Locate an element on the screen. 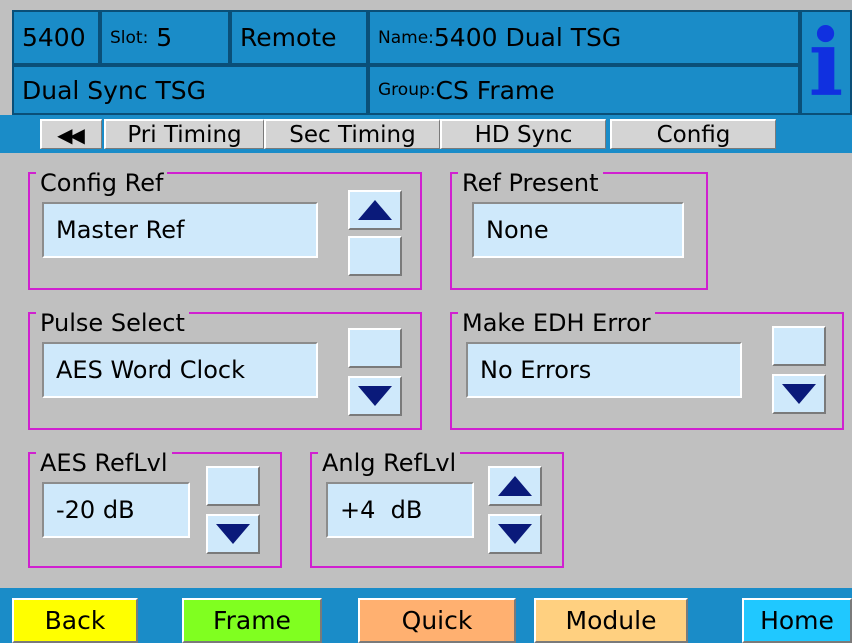 Image resolution: width=852 pixels, height=643 pixels. tab-hd-sync-label: HD Sync is located at coordinates (523, 134).